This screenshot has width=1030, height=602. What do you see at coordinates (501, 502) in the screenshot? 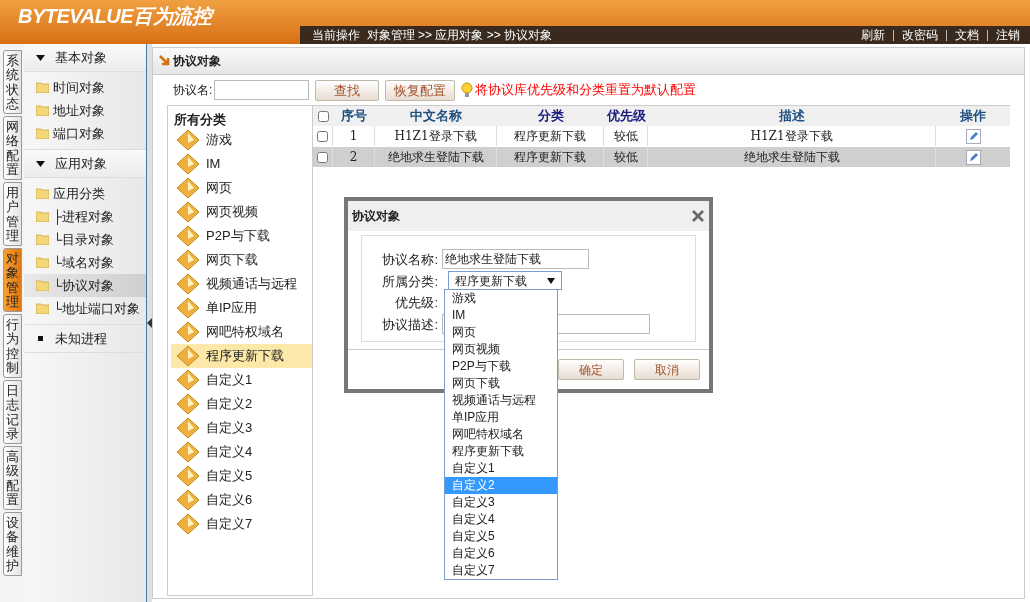
I see `dropdown-option: 自定义3` at bounding box center [501, 502].